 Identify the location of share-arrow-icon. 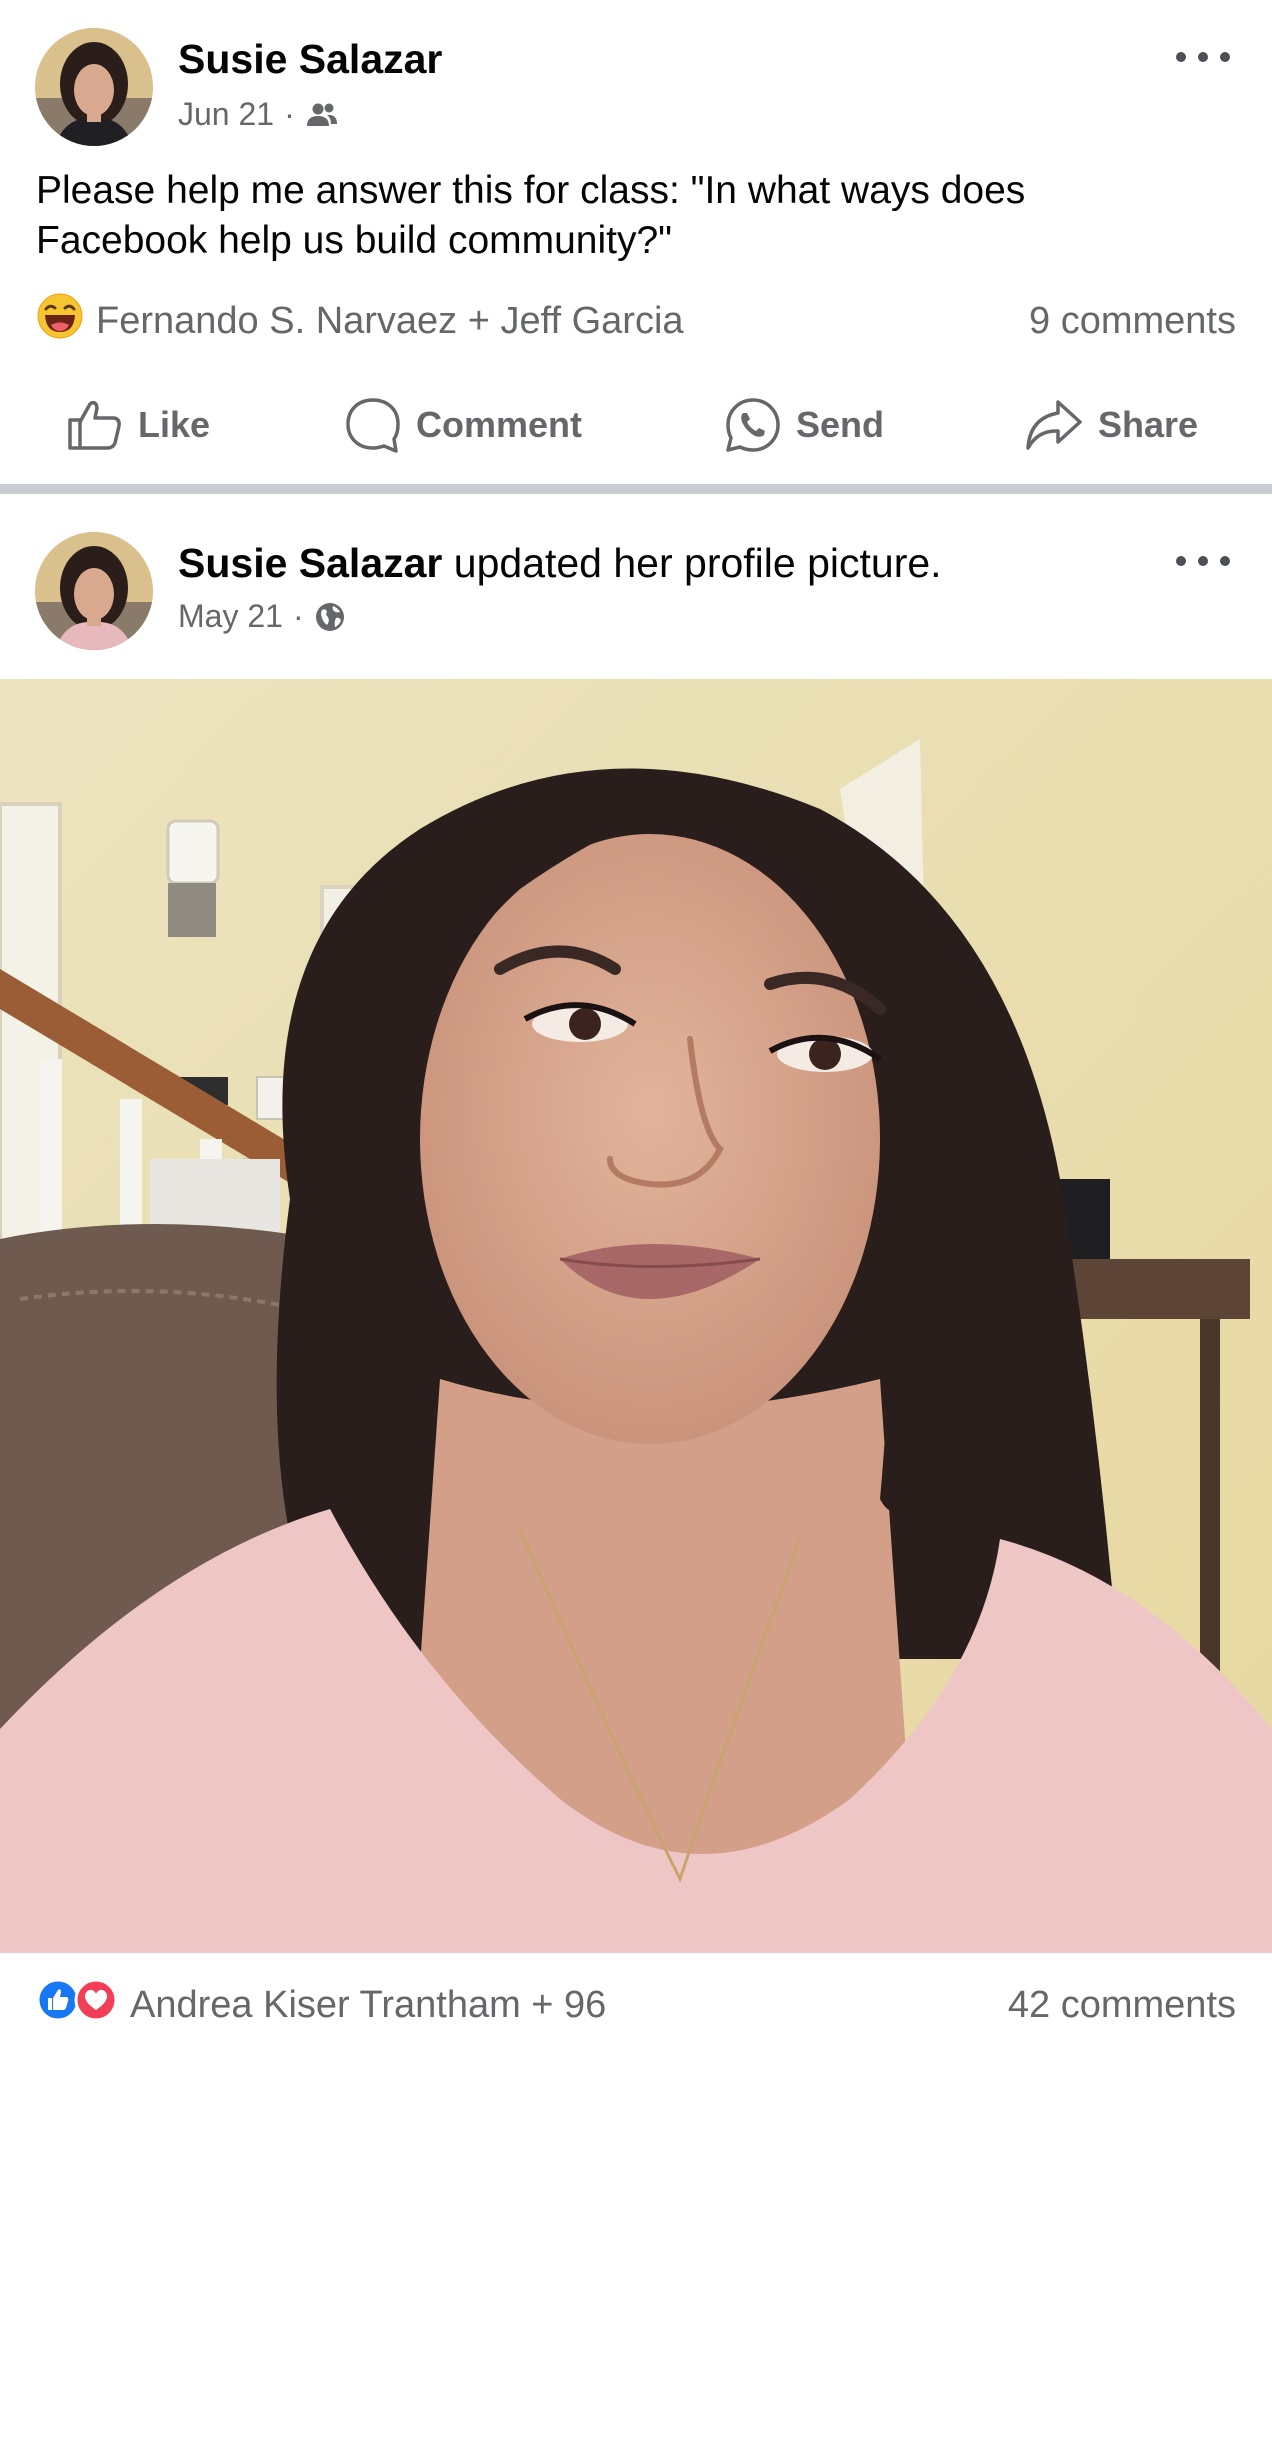
(1054, 425).